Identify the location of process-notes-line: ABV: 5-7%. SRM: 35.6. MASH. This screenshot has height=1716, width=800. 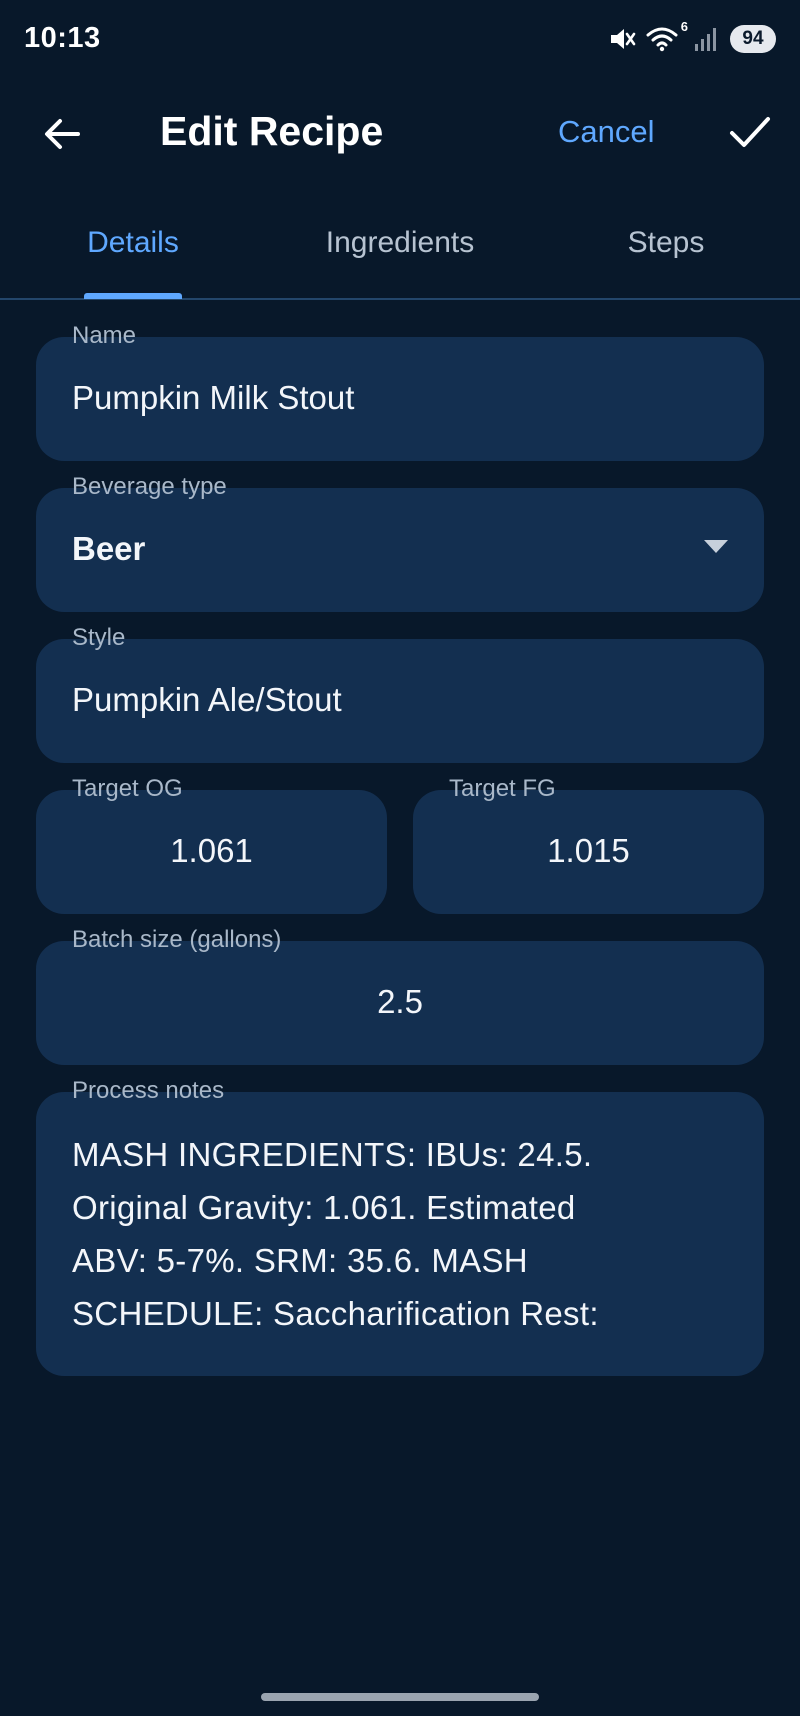
(300, 1260).